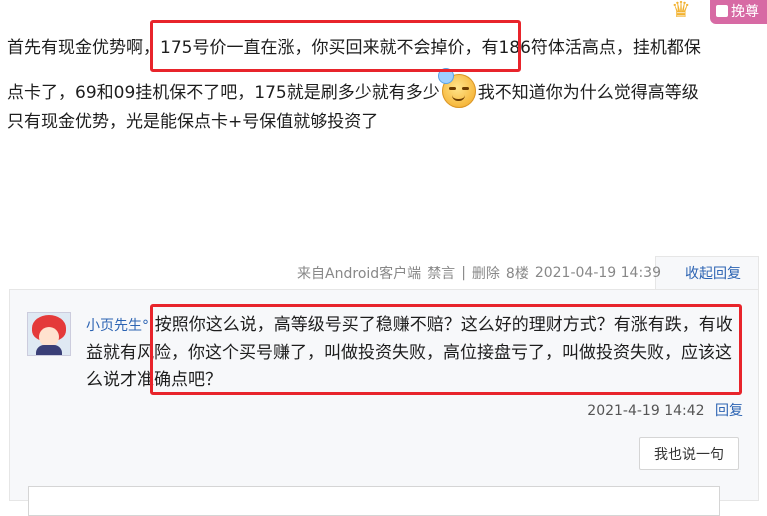 This screenshot has width=767, height=516. What do you see at coordinates (713, 273) in the screenshot?
I see `collapse-reply-link: 收起回复` at bounding box center [713, 273].